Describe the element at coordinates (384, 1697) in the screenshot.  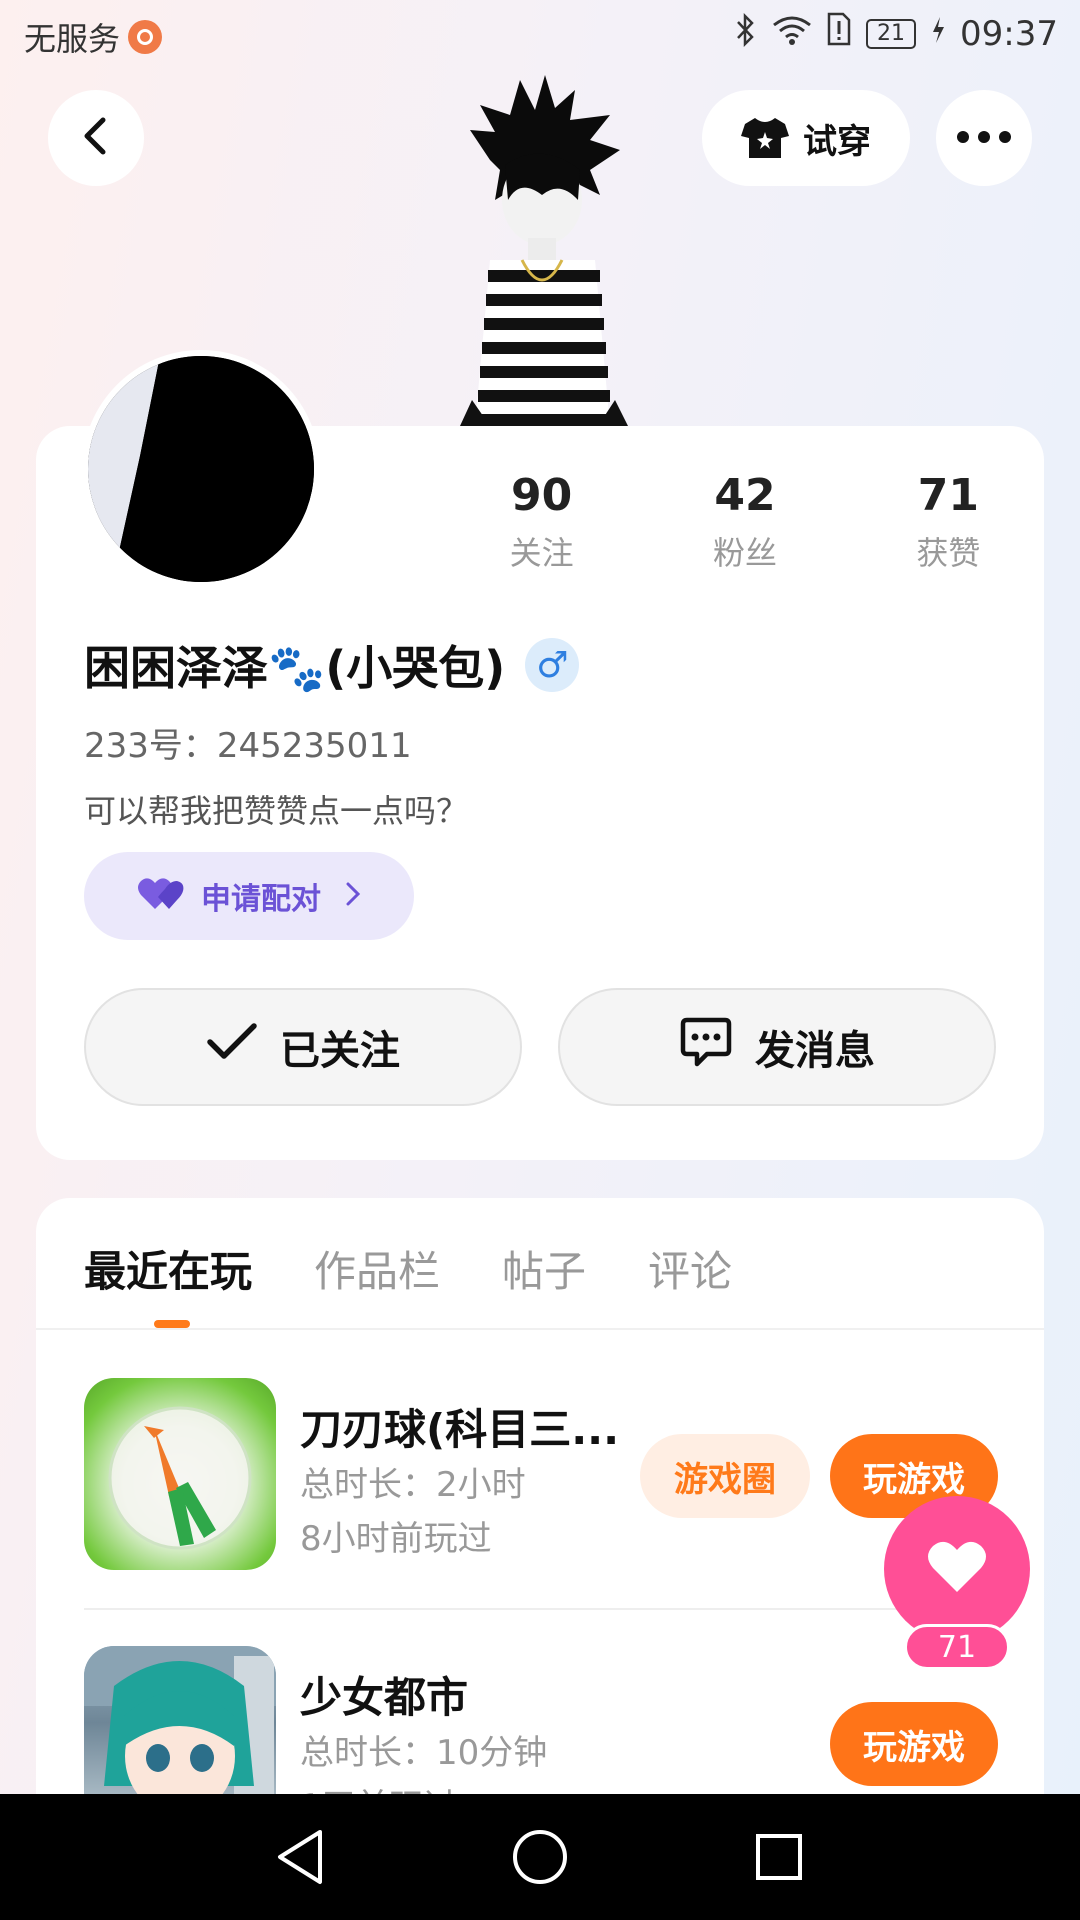
I see `game-title: 少女都市` at that location.